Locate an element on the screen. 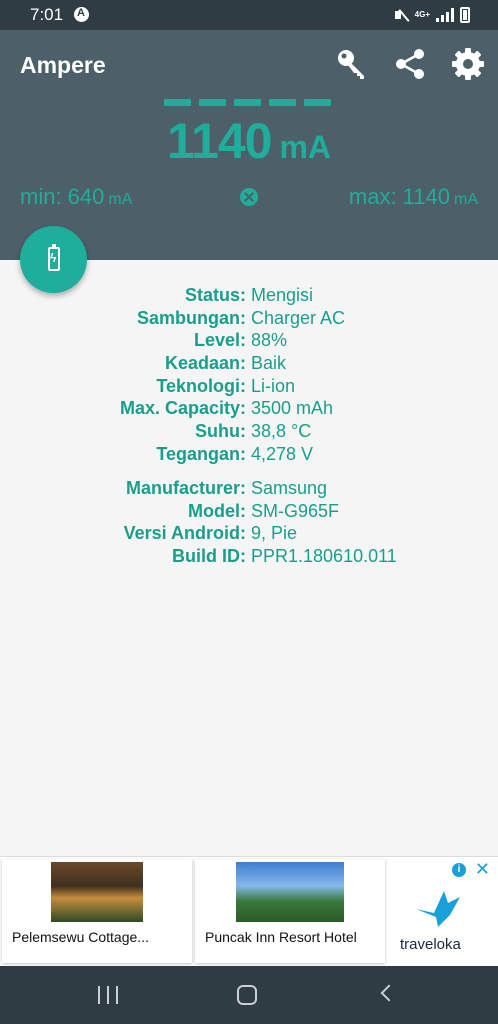  info-value: 4,278 V is located at coordinates (282, 453).